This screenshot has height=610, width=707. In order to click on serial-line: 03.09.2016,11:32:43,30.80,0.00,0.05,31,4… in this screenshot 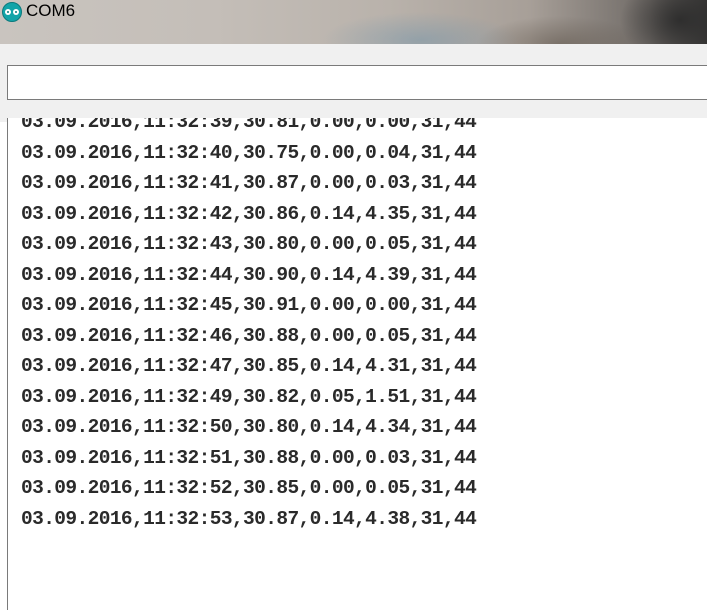, I will do `click(249, 244)`.